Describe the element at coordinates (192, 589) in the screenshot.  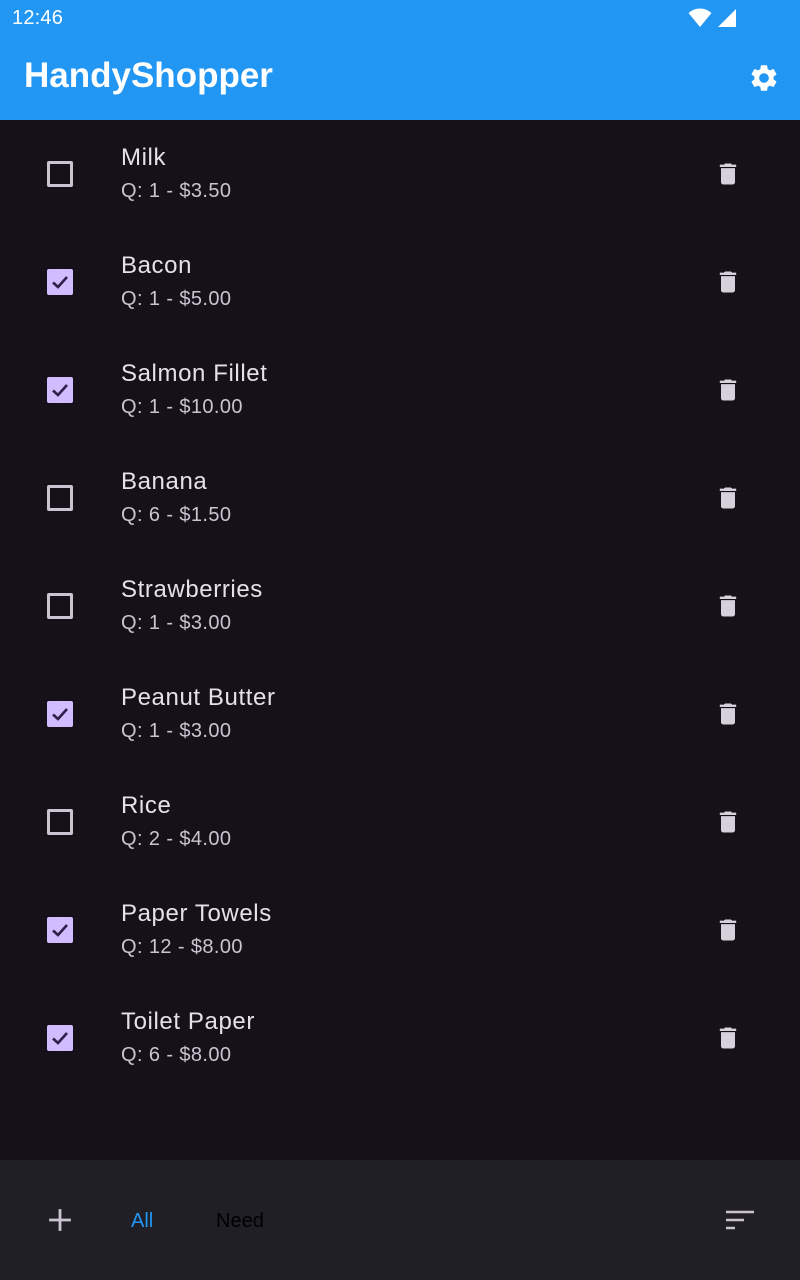
I see `item-name: Strawberries` at that location.